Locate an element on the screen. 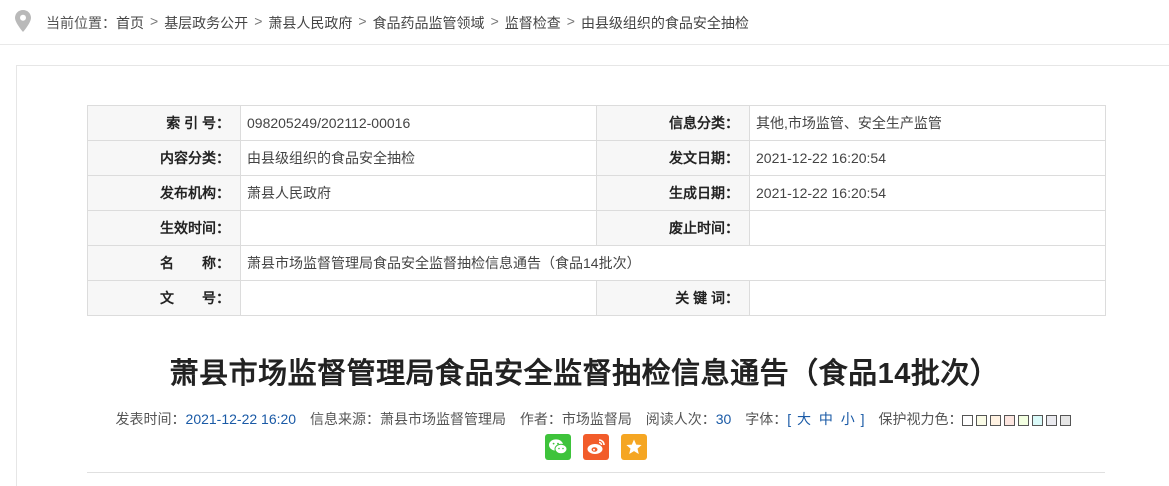 The image size is (1169, 486). info-source: 信息来源：萧县市场监督管理局 is located at coordinates (408, 419).